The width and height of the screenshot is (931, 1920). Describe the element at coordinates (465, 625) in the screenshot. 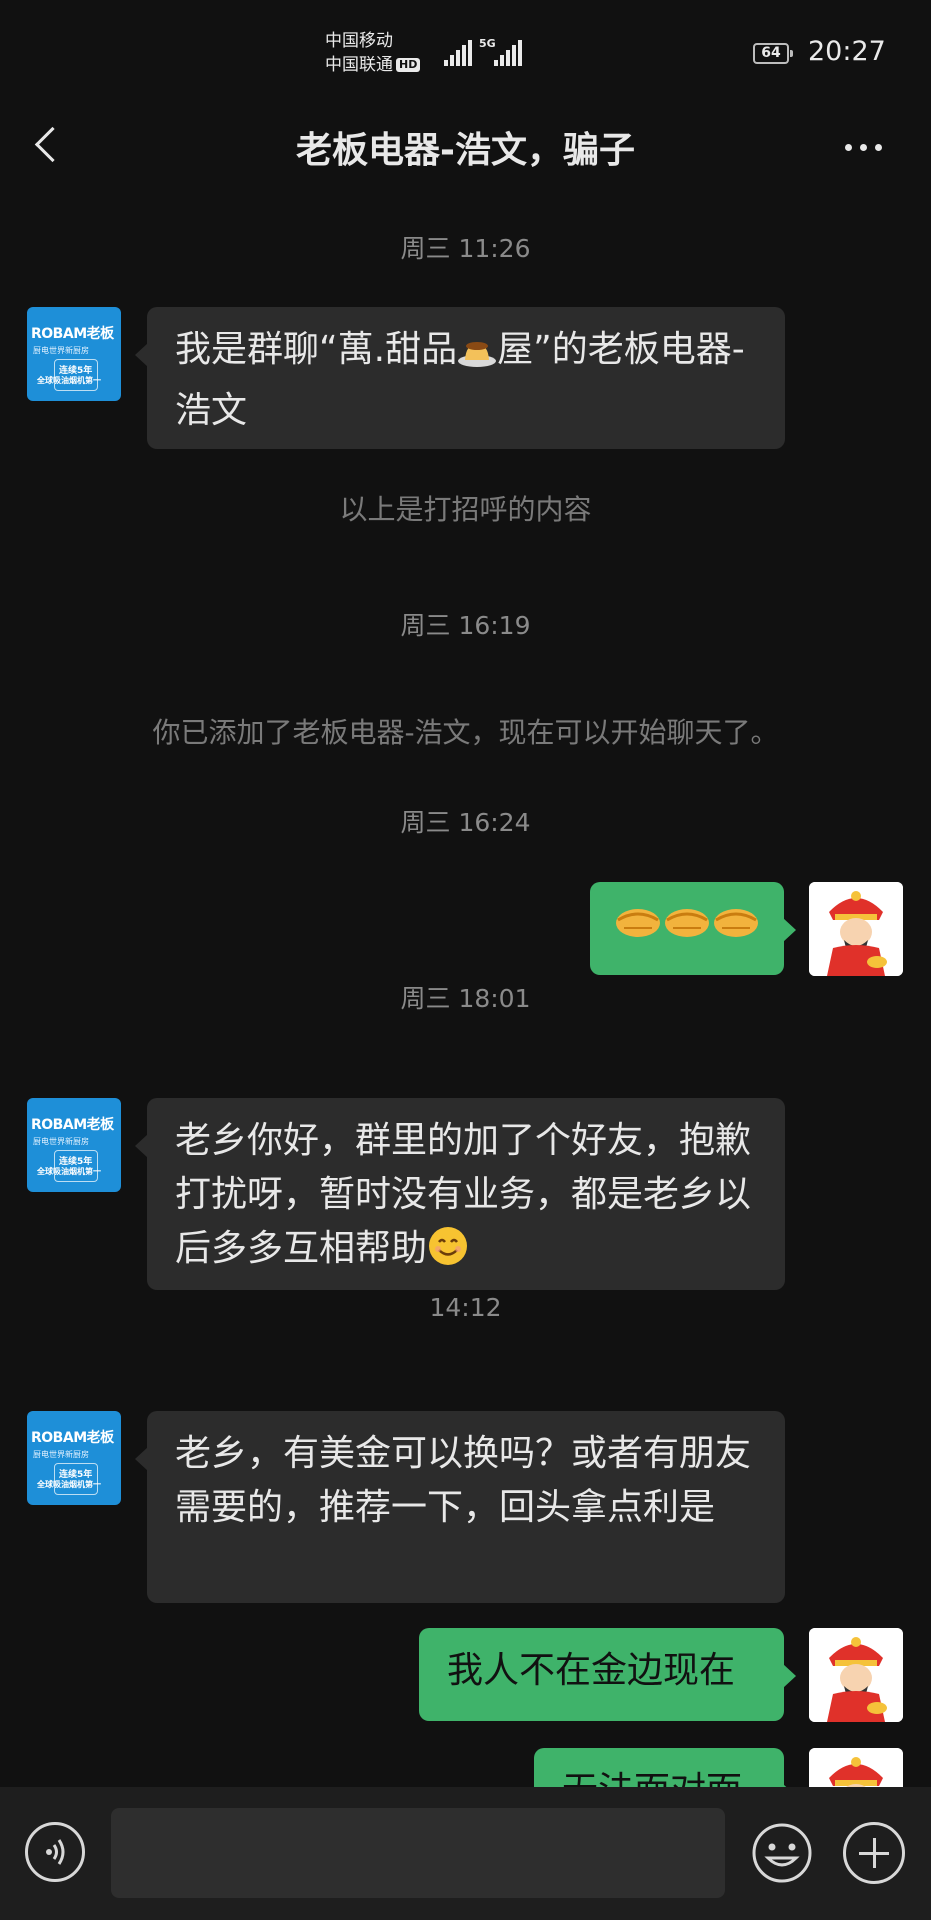

I see `timestamp: 周三 16:19` at that location.